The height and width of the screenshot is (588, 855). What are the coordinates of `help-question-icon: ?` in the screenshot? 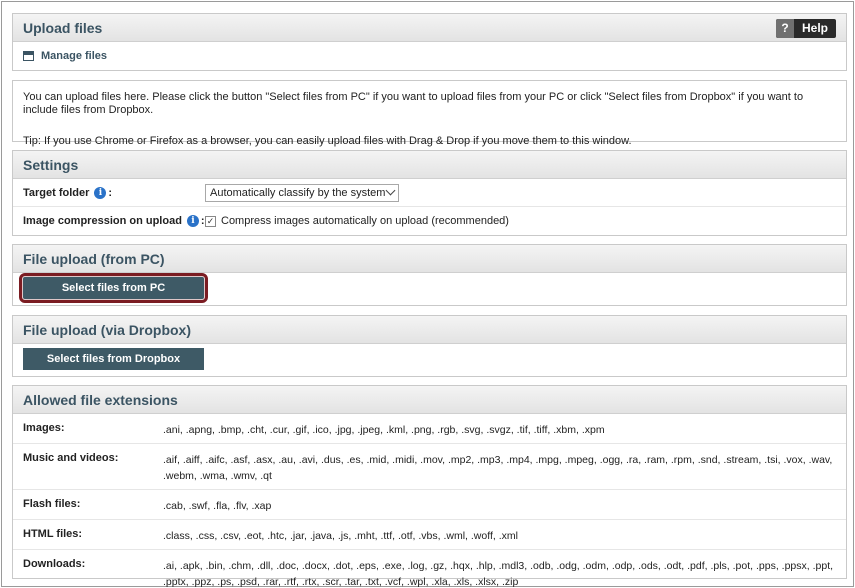 It's located at (785, 28).